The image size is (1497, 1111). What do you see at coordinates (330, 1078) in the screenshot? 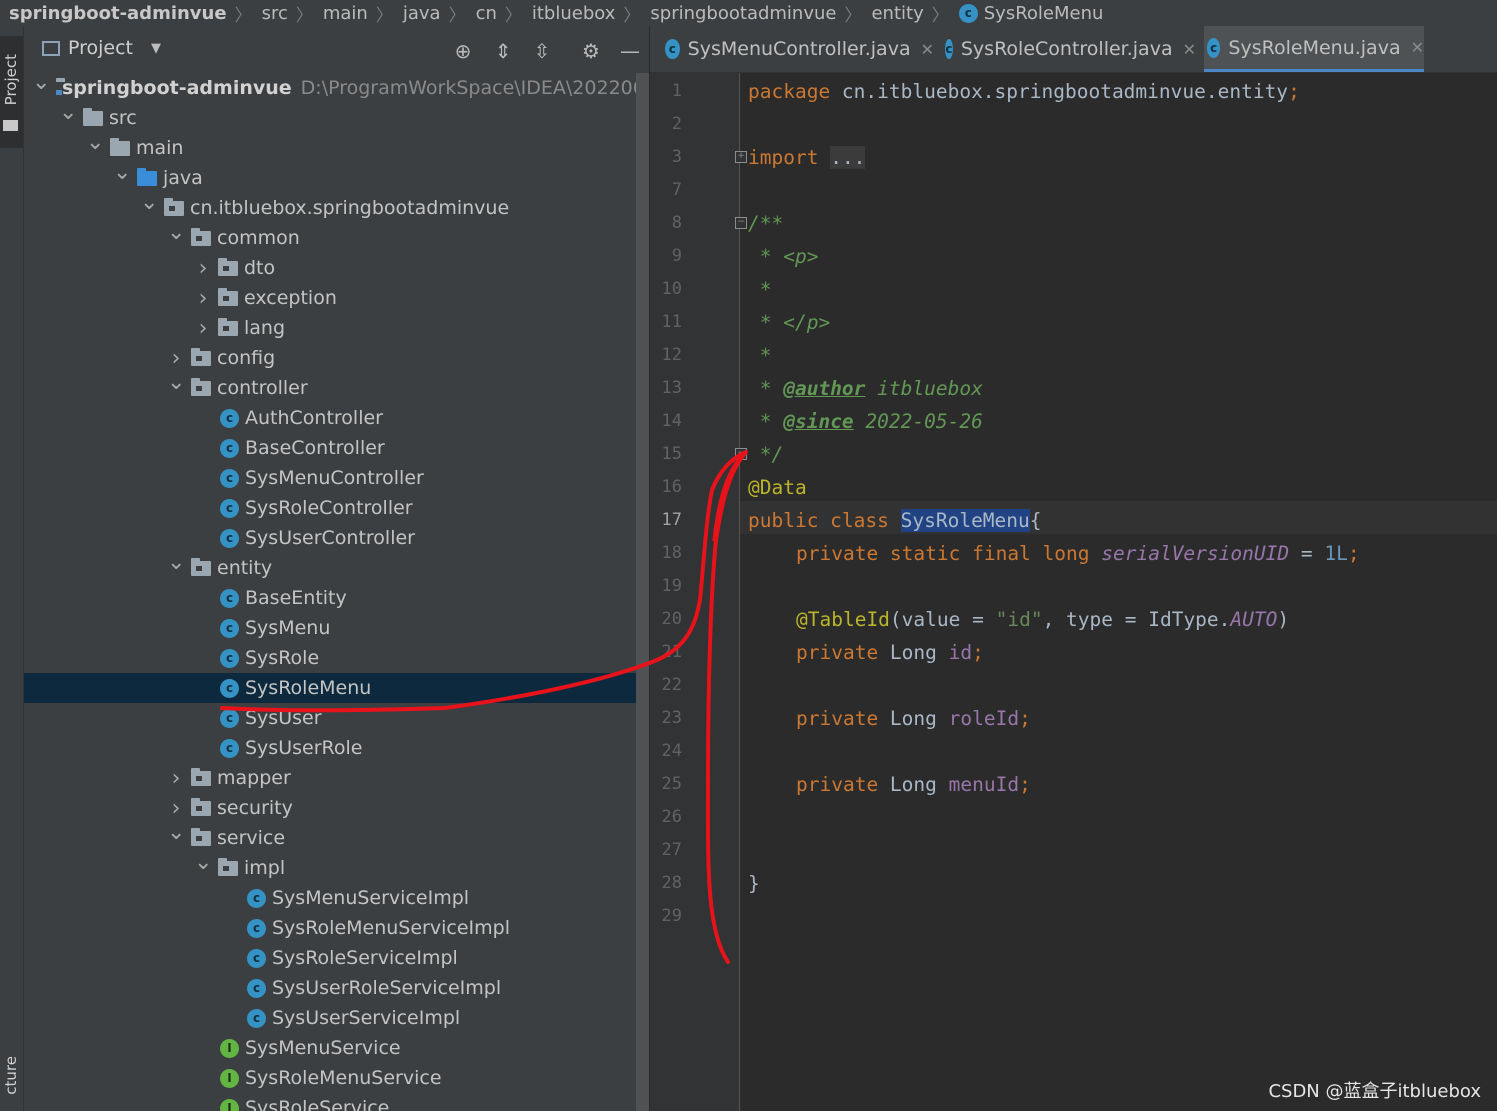
I see `tree-item: I SysRoleMenuService` at bounding box center [330, 1078].